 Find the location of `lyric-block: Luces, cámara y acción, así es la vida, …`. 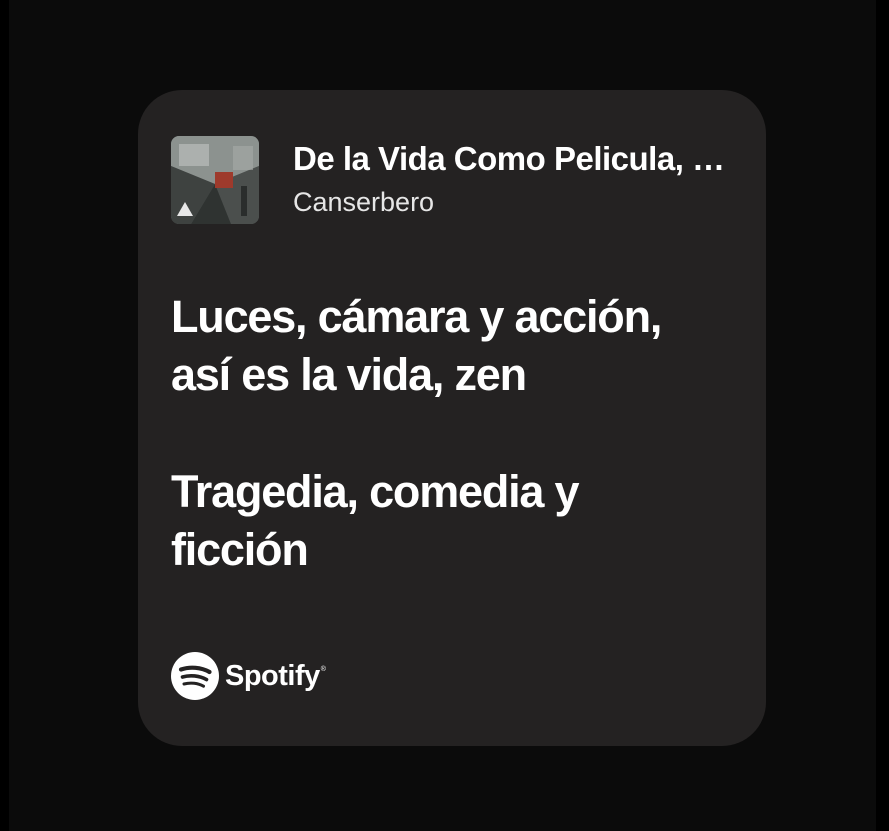

lyric-block: Luces, cámara y acción, así es la vida, … is located at coordinates (451, 346).